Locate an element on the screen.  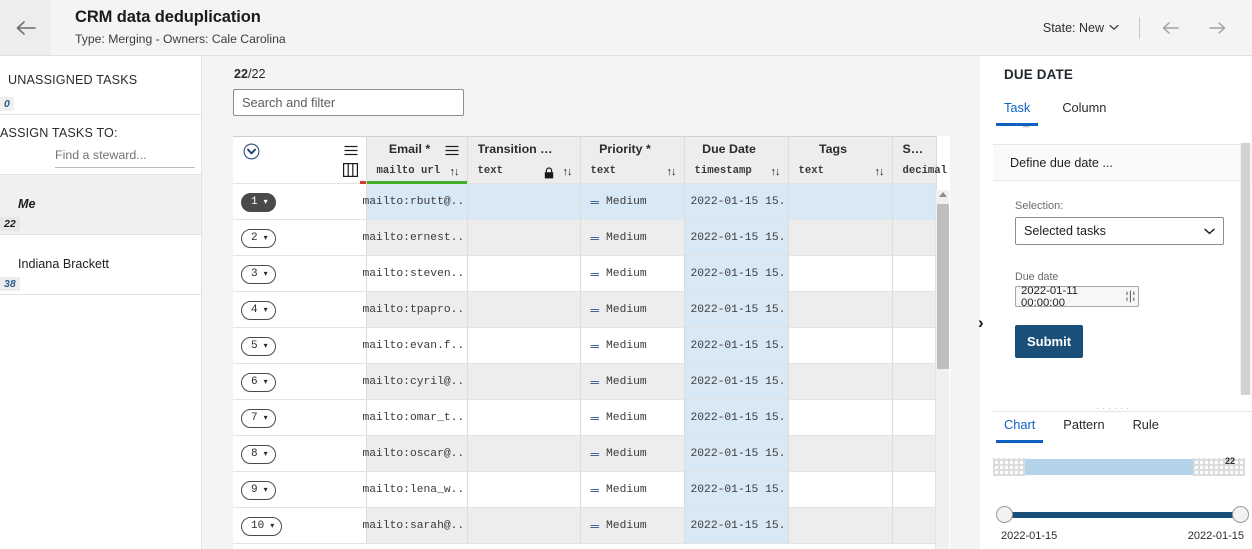
row-select-cell: 8 ▾ is located at coordinates (300, 453).